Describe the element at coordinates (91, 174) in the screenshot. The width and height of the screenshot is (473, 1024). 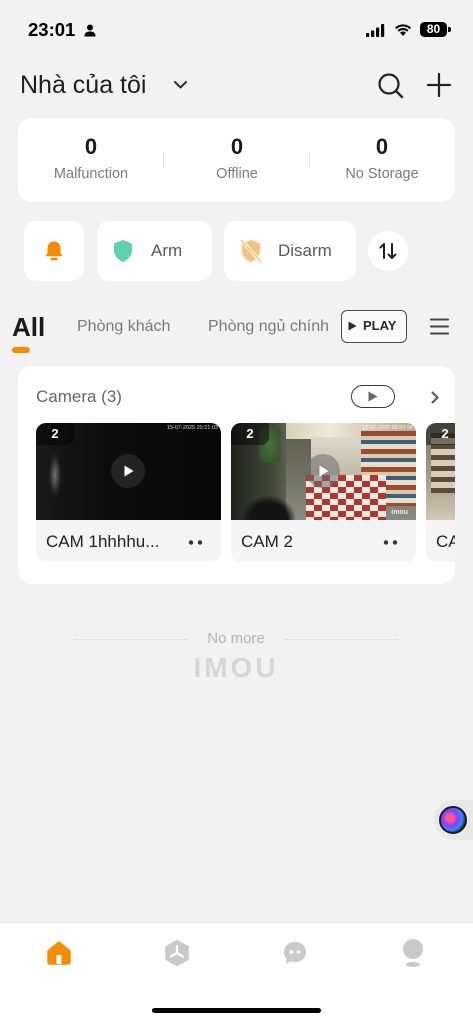
I see `stat-label: Malfunction` at that location.